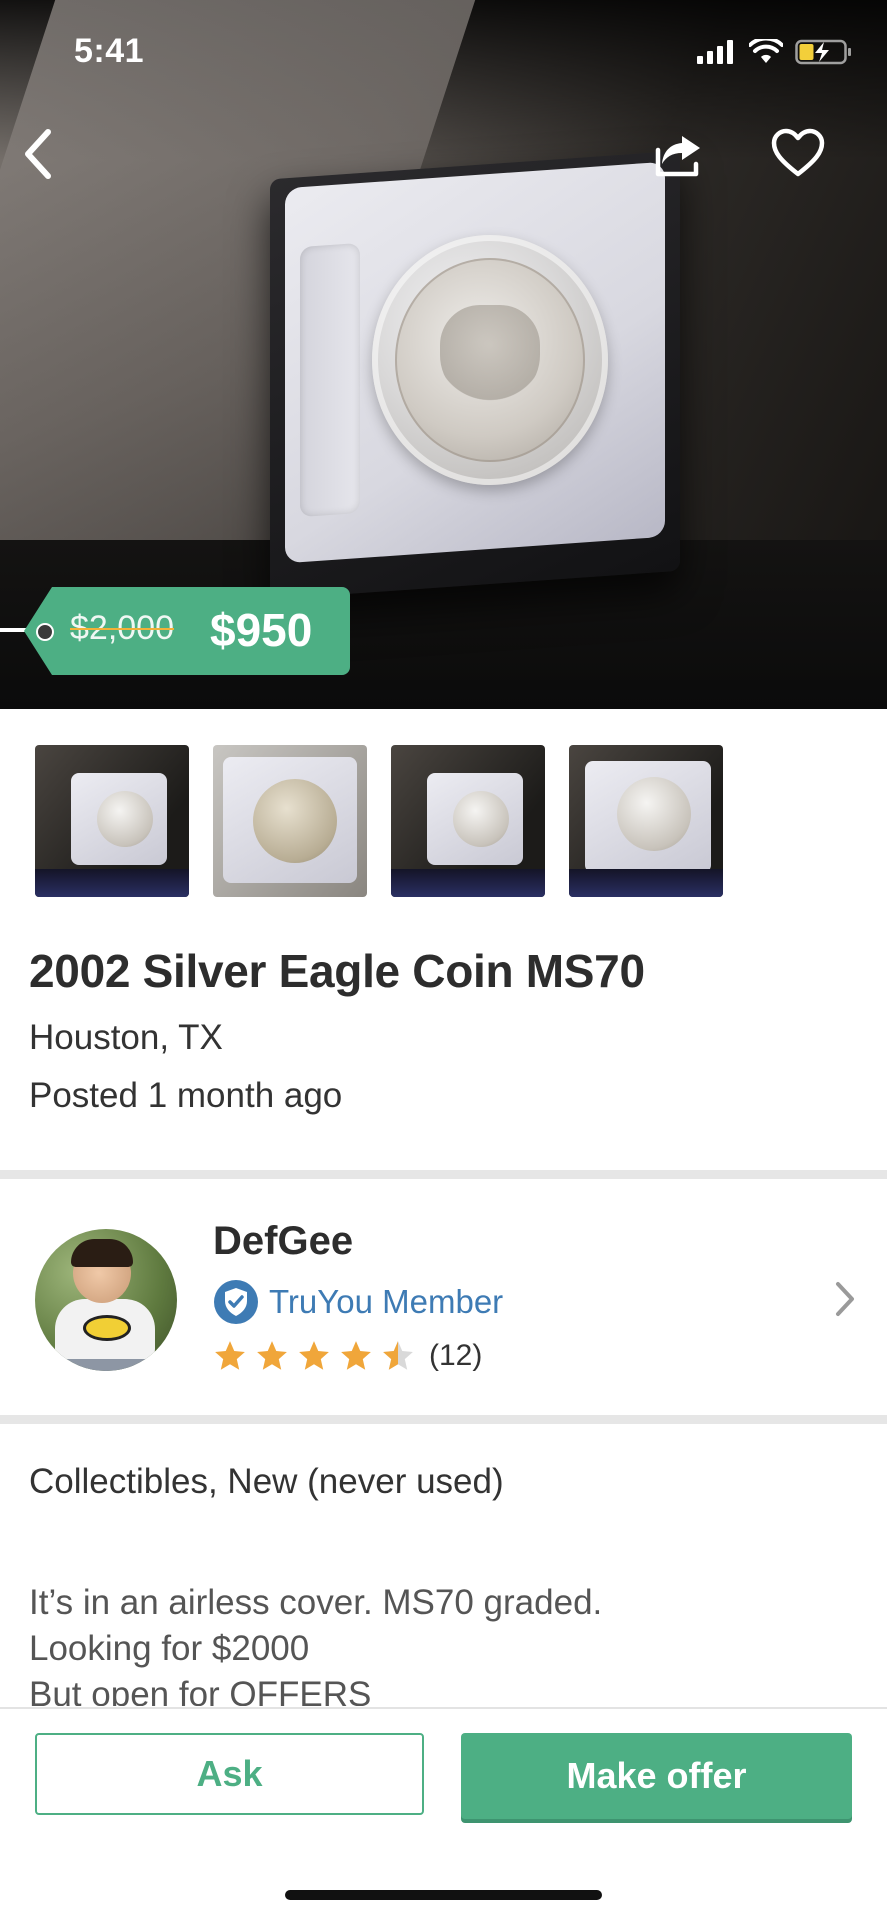 This screenshot has width=887, height=1922. I want to click on truyou-badge: TruYou Member, so click(358, 1302).